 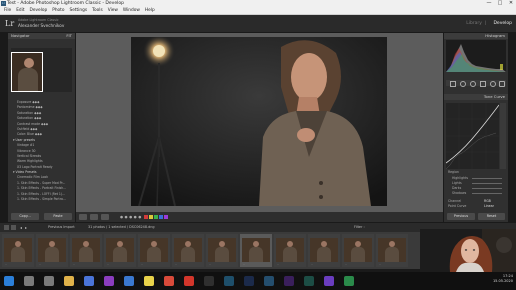 I want to click on module-library: Library, so click(x=474, y=23).